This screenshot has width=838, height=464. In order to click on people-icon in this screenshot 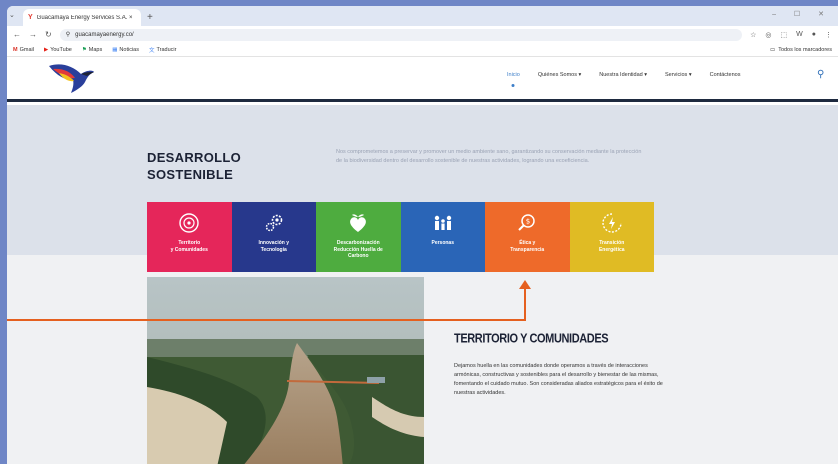, I will do `click(442, 222)`.